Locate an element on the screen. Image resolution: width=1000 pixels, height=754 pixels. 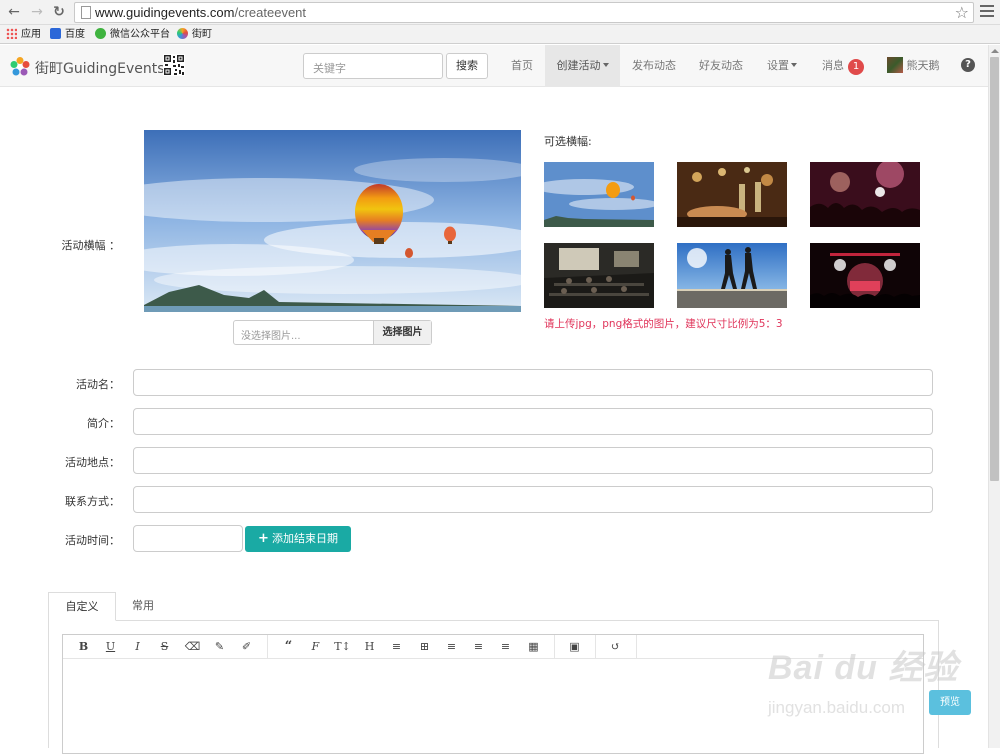
preview-button: 预览 is located at coordinates (950, 702).